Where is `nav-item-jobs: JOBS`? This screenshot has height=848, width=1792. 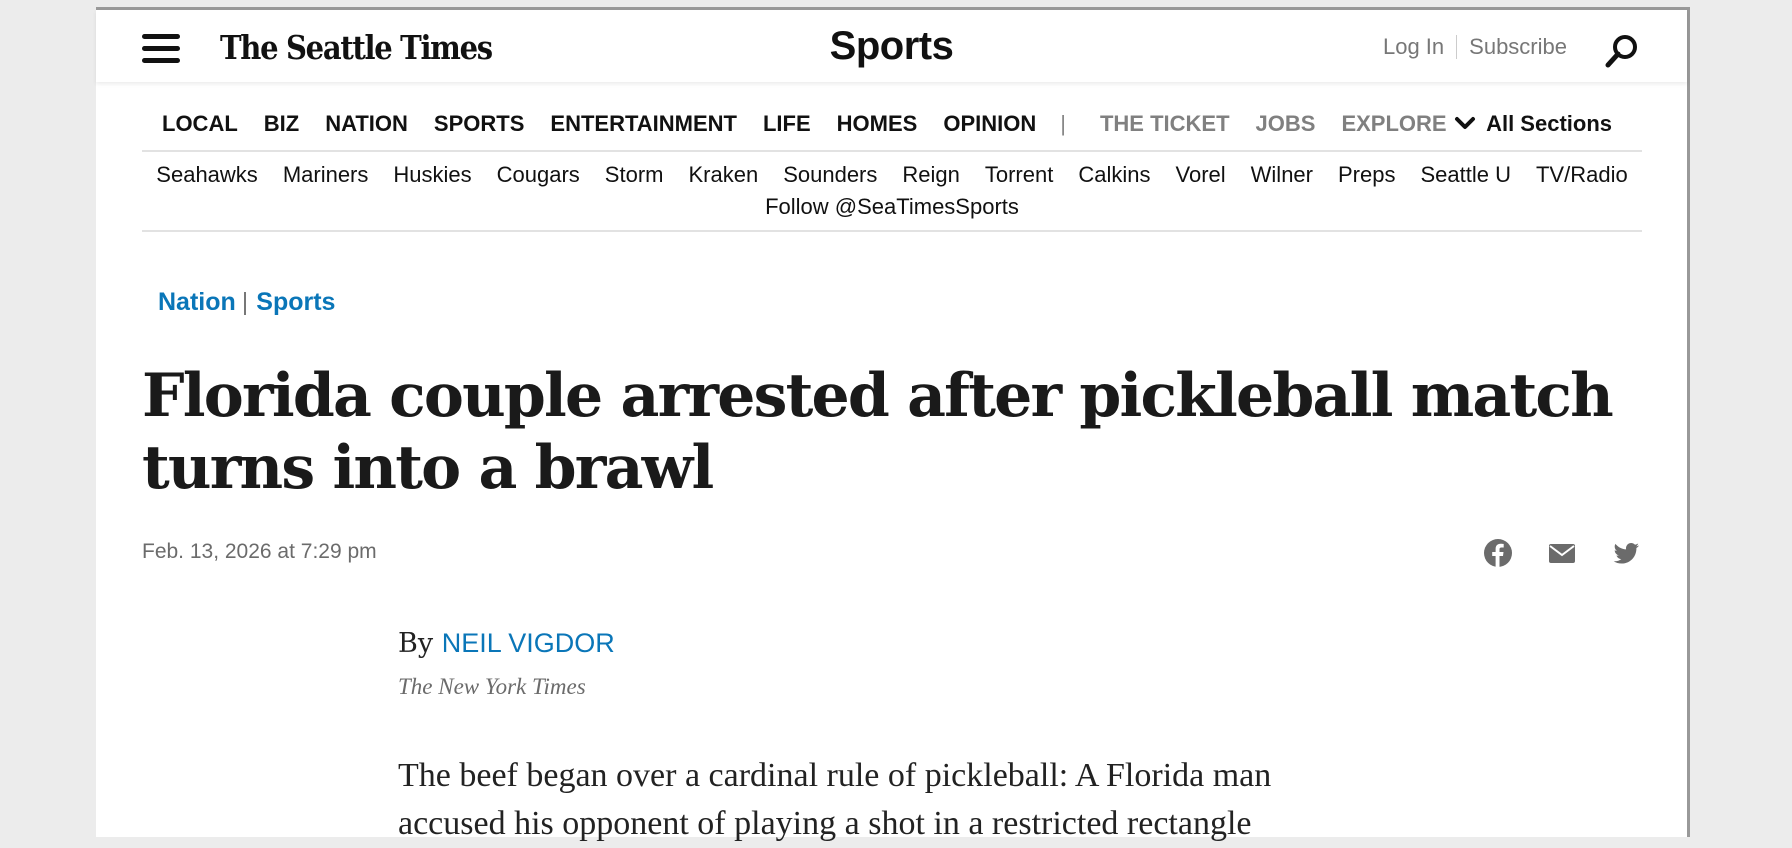
nav-item-jobs: JOBS is located at coordinates (1286, 124).